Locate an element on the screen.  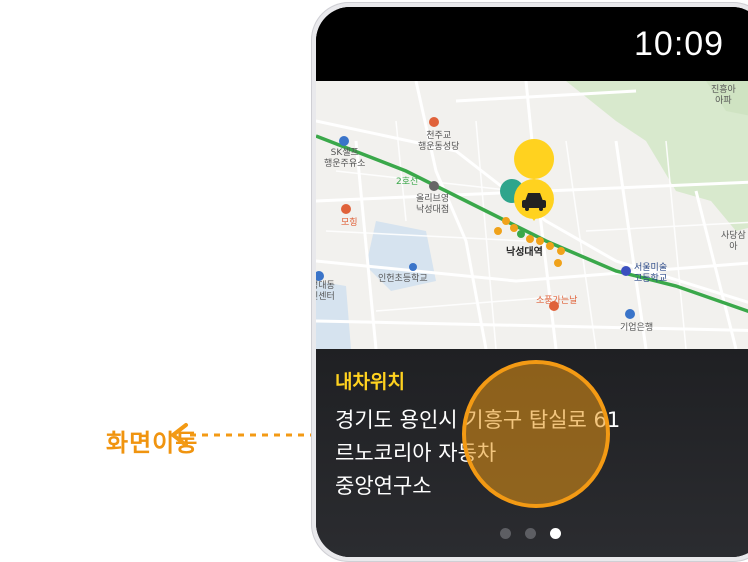
map-label-oliveyoung: 올리브영 낙성대점 is located at coordinates (433, 204).